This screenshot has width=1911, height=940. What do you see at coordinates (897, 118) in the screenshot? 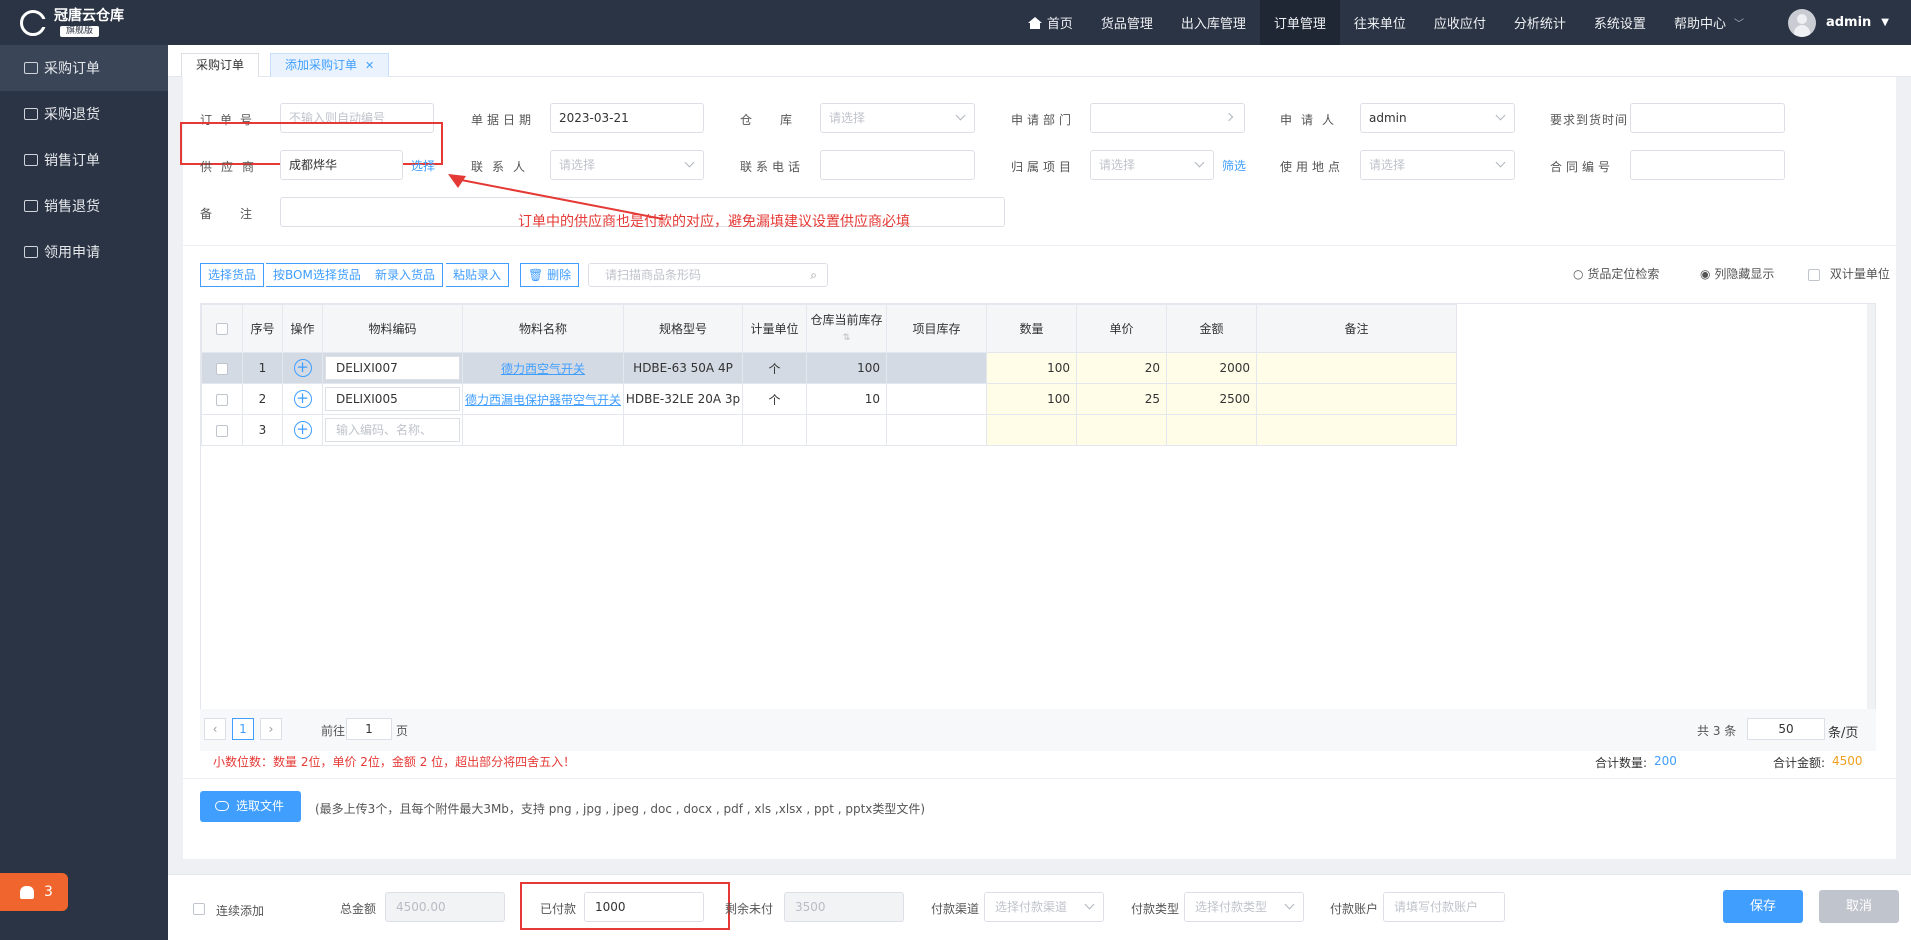
I see `warehouse-select: 请选择` at bounding box center [897, 118].